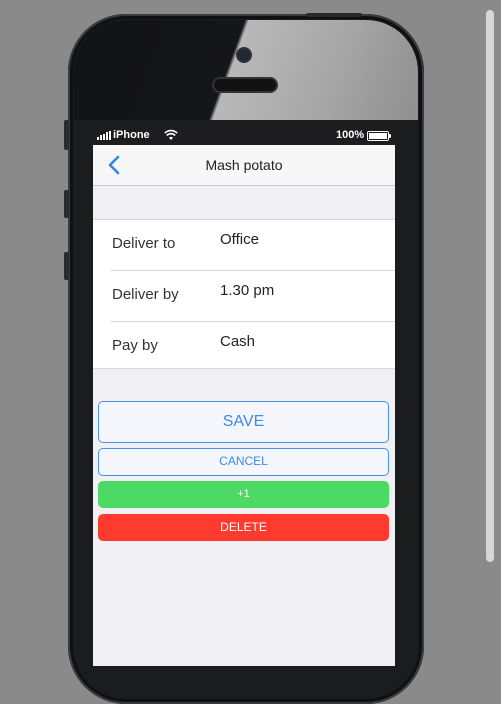 The image size is (501, 704). I want to click on volume-up-button, so click(66, 204).